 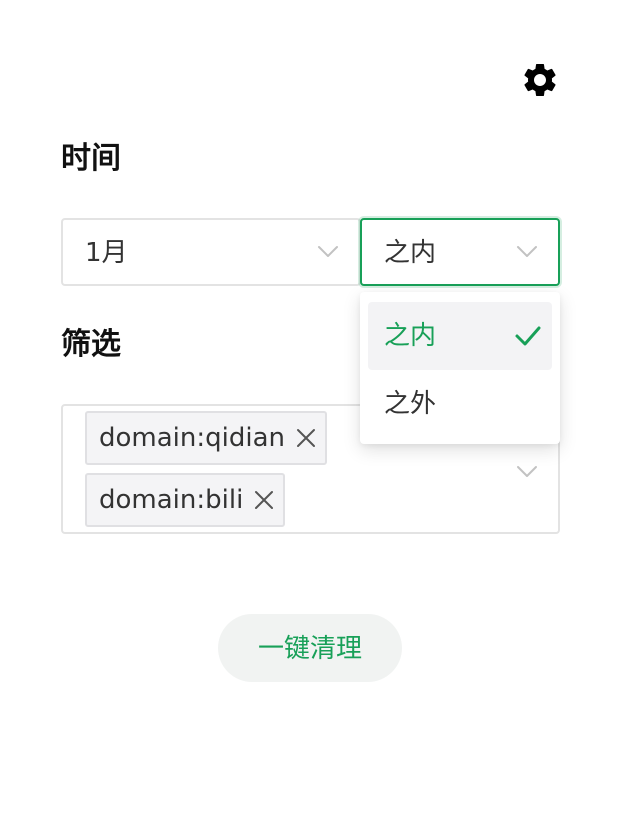 I want to click on range-select: 之内, so click(x=460, y=252).